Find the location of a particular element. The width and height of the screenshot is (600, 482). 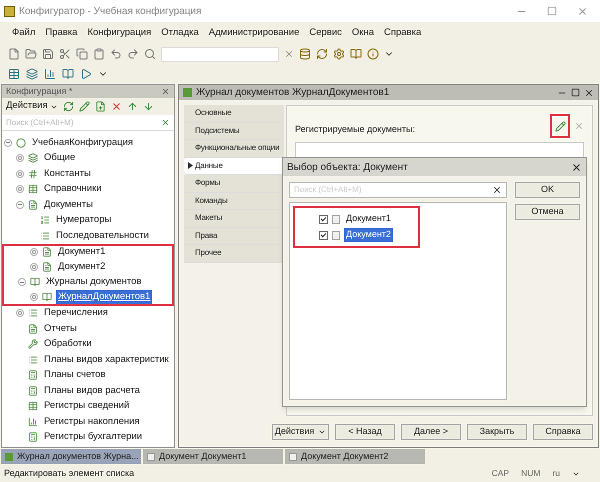

tree-item: Документ2 is located at coordinates (88, 266).